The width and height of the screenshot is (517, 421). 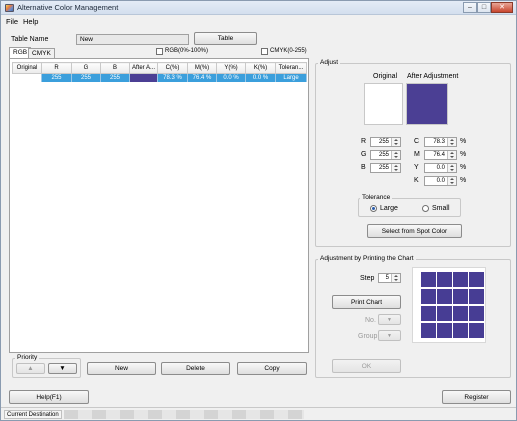 What do you see at coordinates (27, 77) in the screenshot?
I see `cell-original-swatch` at bounding box center [27, 77].